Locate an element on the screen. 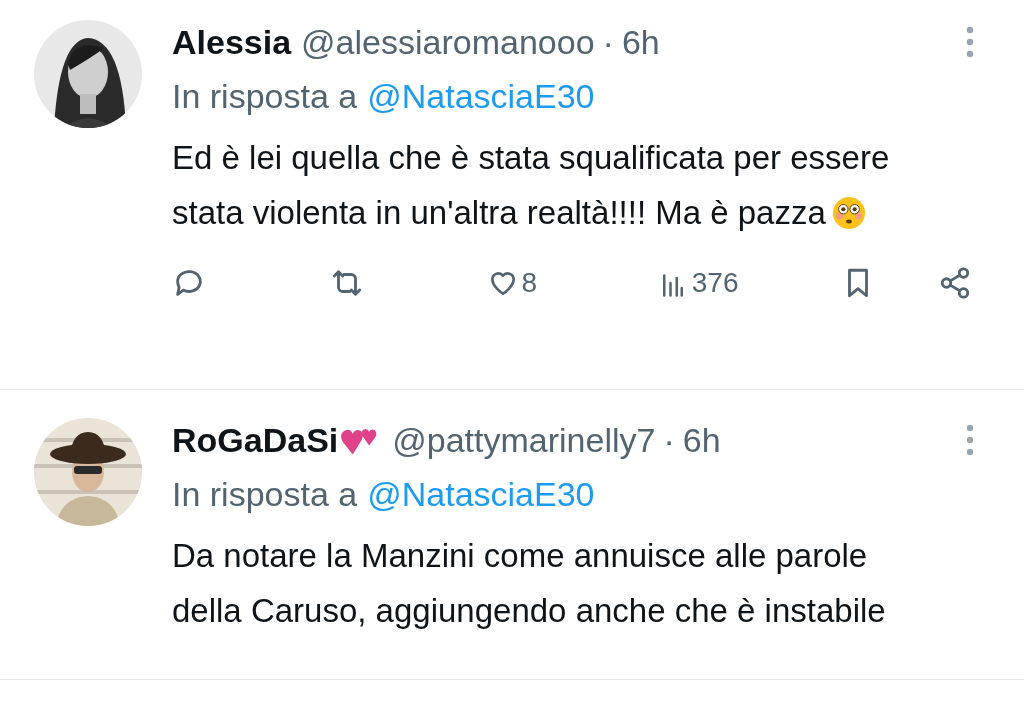 The width and height of the screenshot is (1024, 715). tweet-text: Da notare la Manzini come annuisce alle parole della Caruso, aggiungendo anche che è instabile is located at coordinates (529, 583).